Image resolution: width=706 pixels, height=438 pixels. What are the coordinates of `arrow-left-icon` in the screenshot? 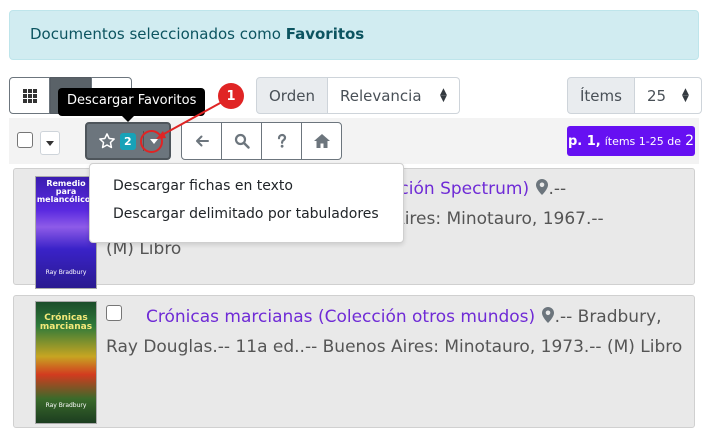 It's located at (202, 141).